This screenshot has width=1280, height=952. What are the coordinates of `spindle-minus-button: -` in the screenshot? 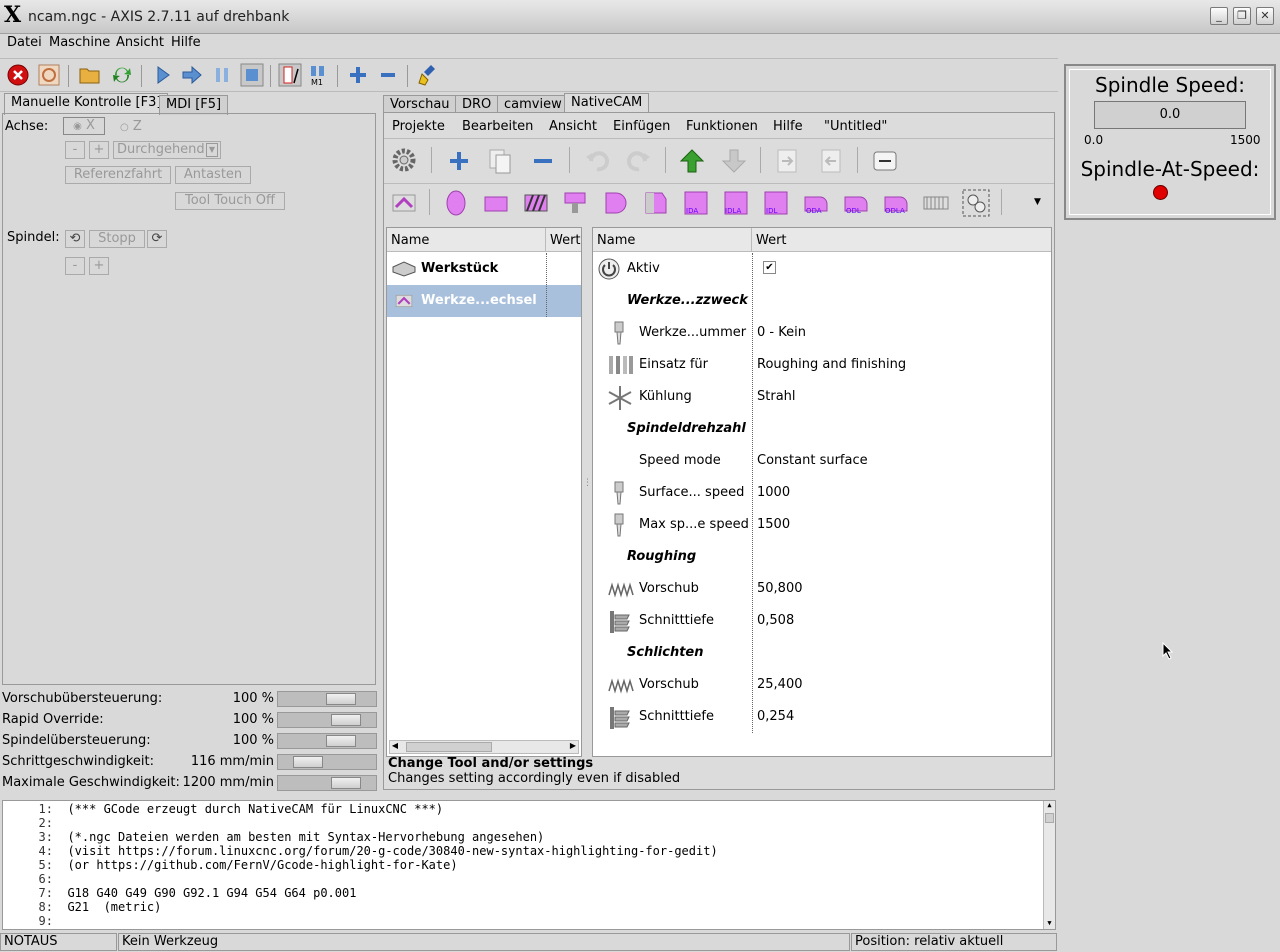 It's located at (75, 266).